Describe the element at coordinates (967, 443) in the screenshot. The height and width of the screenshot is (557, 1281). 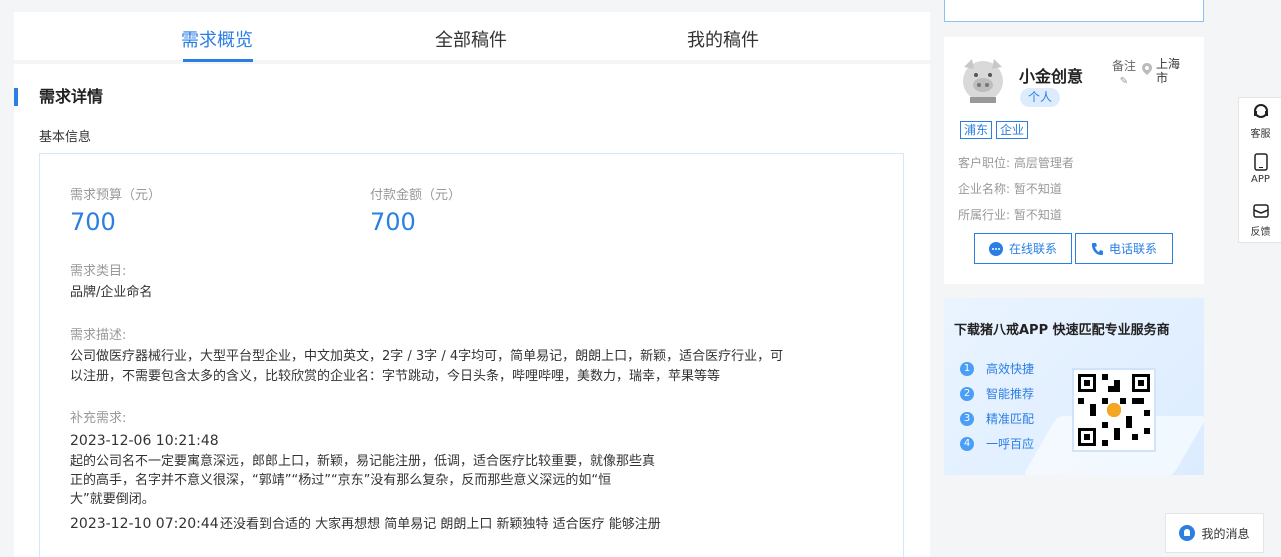
I see `feature-number: 4` at that location.